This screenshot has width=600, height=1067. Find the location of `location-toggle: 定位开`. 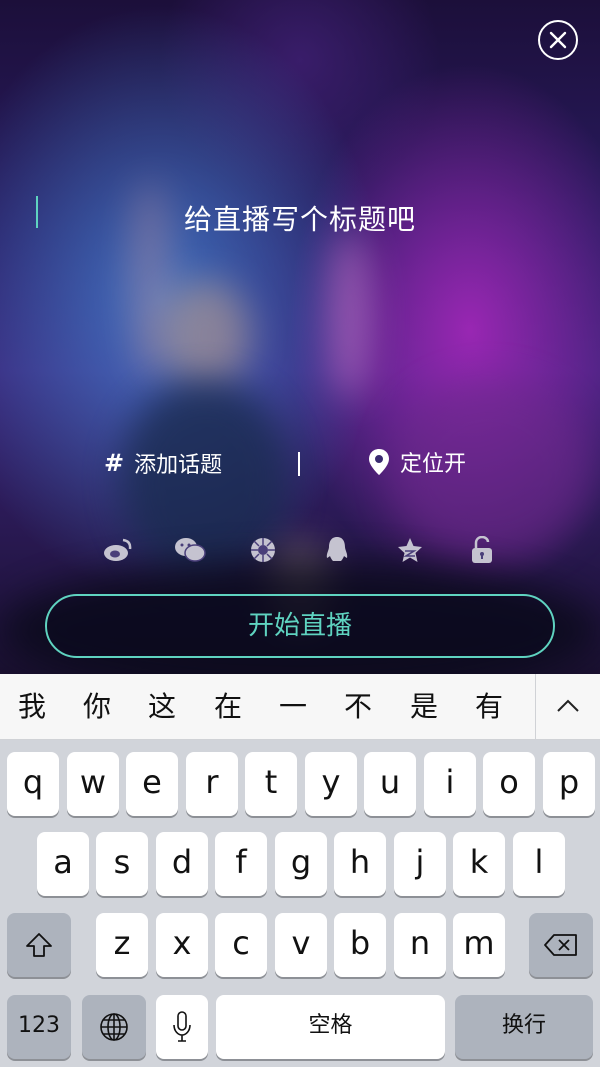

location-toggle: 定位开 is located at coordinates (417, 462).